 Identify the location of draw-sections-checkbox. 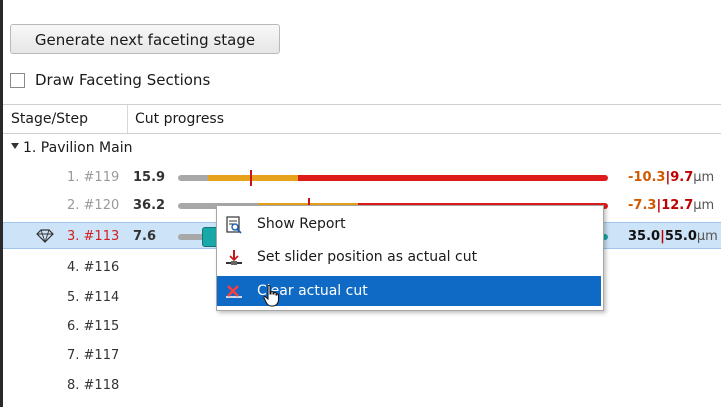
(17, 80).